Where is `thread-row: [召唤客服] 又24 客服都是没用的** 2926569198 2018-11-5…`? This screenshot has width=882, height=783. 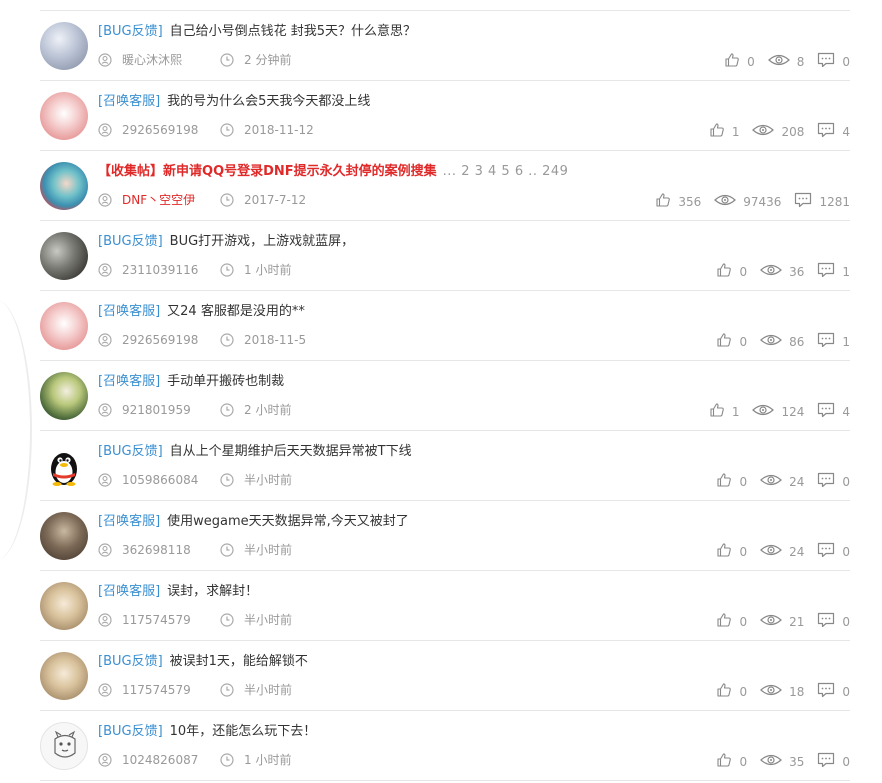 thread-row: [召唤客服] 又24 客服都是没用的** 2926569198 2018-11-5… is located at coordinates (445, 326).